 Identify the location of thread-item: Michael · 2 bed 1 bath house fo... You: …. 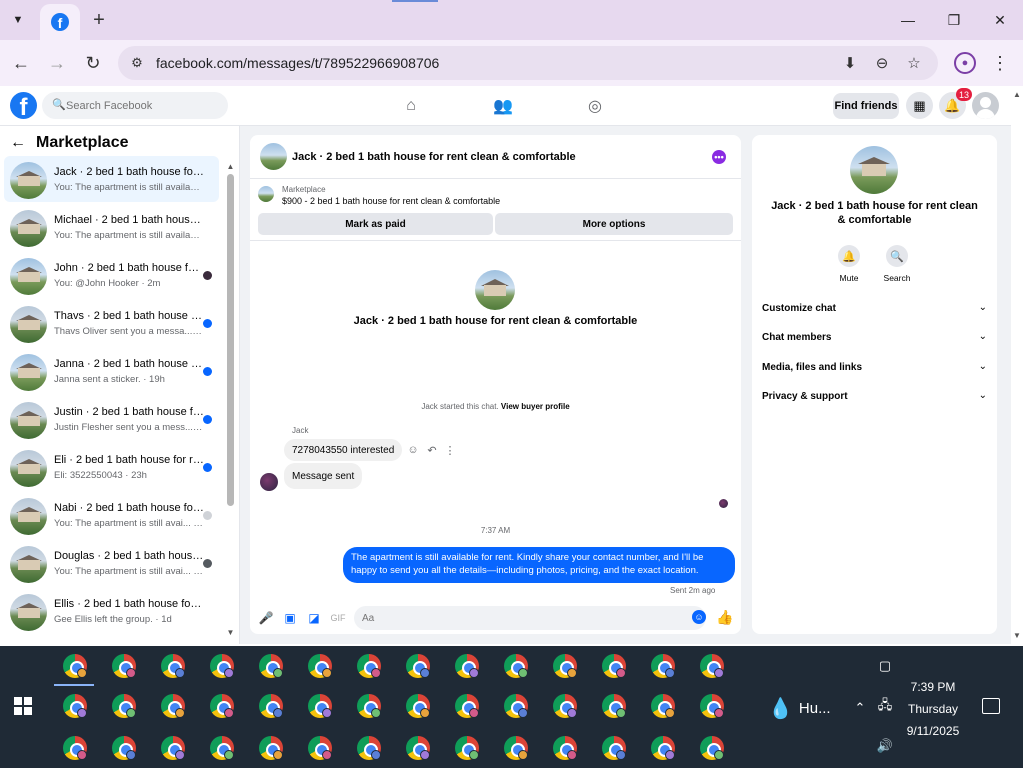
(111, 227).